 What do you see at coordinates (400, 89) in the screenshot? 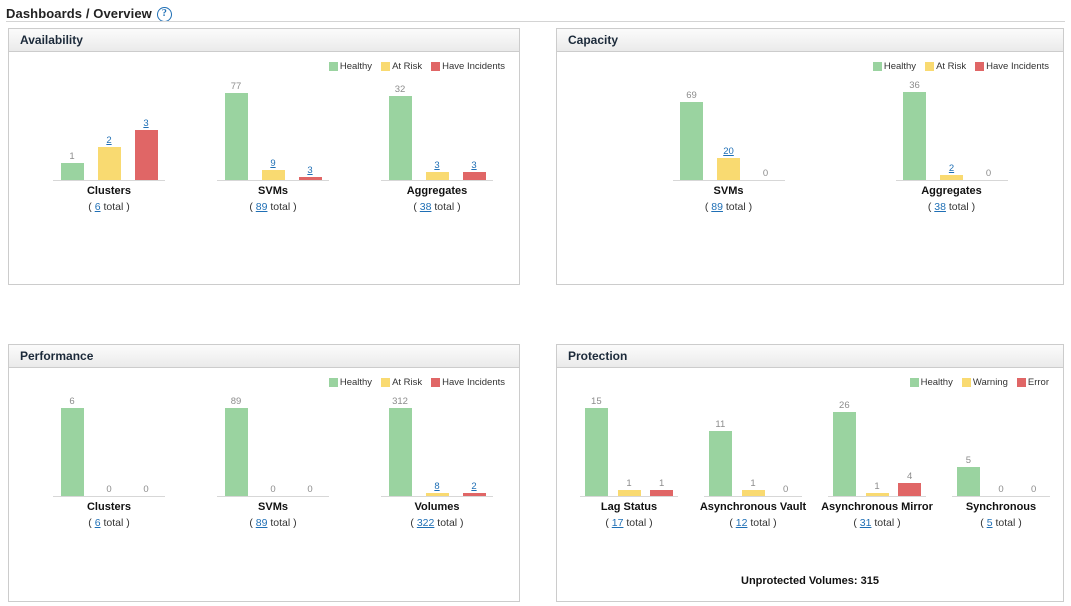
I see `bar-value-label: 32` at bounding box center [400, 89].